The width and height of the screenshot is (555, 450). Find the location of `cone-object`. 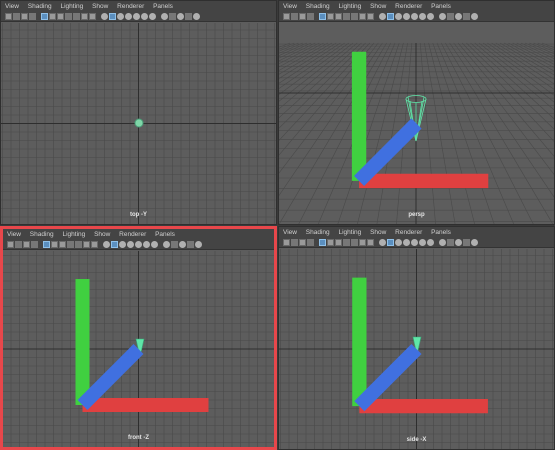

cone-object is located at coordinates (139, 123).